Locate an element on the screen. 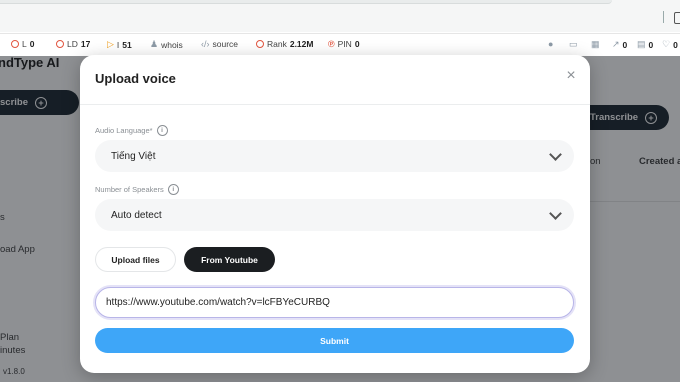 The width and height of the screenshot is (680, 382). modal-title: Upload voice is located at coordinates (135, 78).